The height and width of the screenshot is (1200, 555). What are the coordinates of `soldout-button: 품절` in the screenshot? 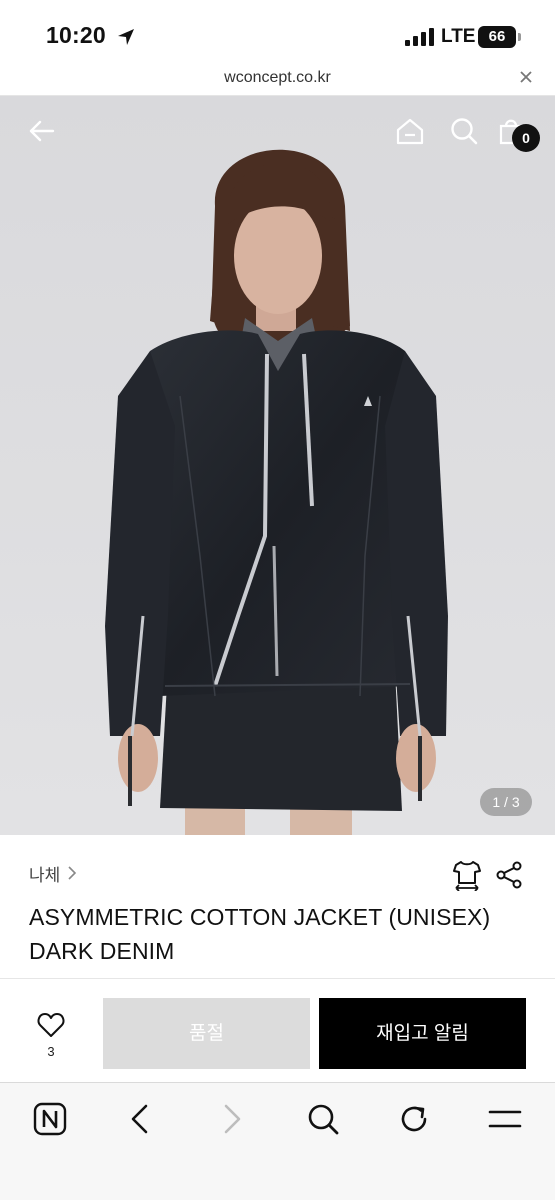 It's located at (206, 1033).